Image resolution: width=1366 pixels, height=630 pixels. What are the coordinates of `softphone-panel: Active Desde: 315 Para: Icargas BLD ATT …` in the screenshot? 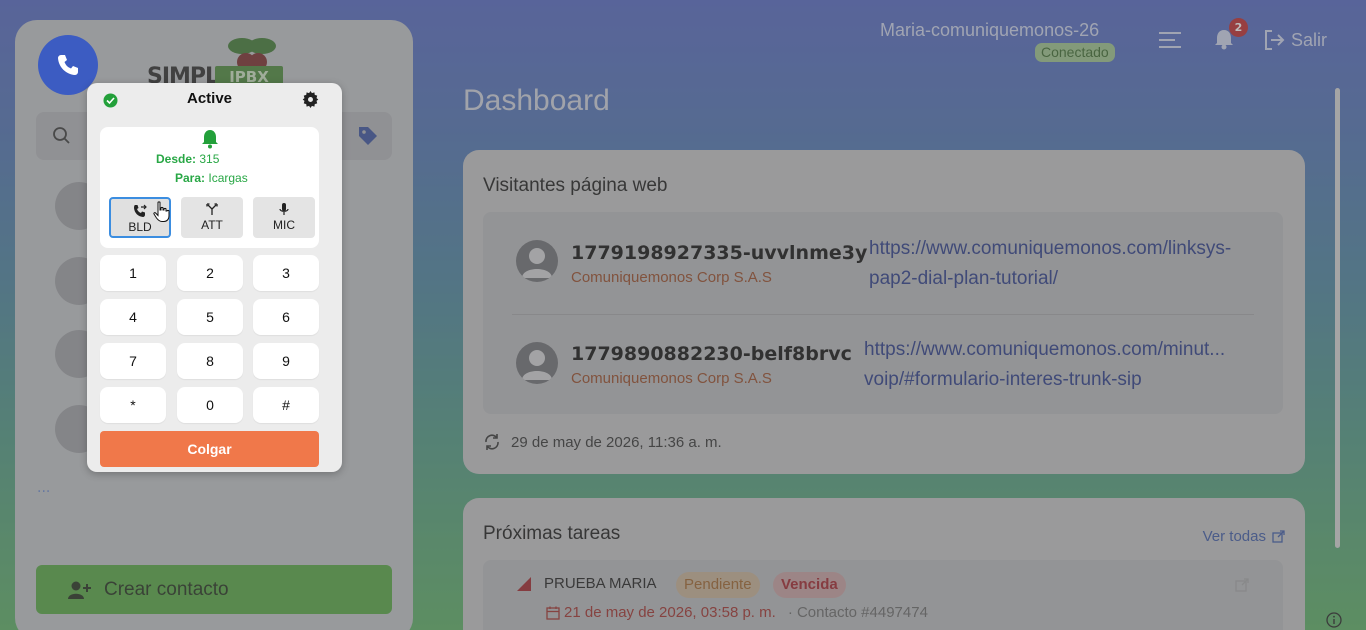 It's located at (214, 277).